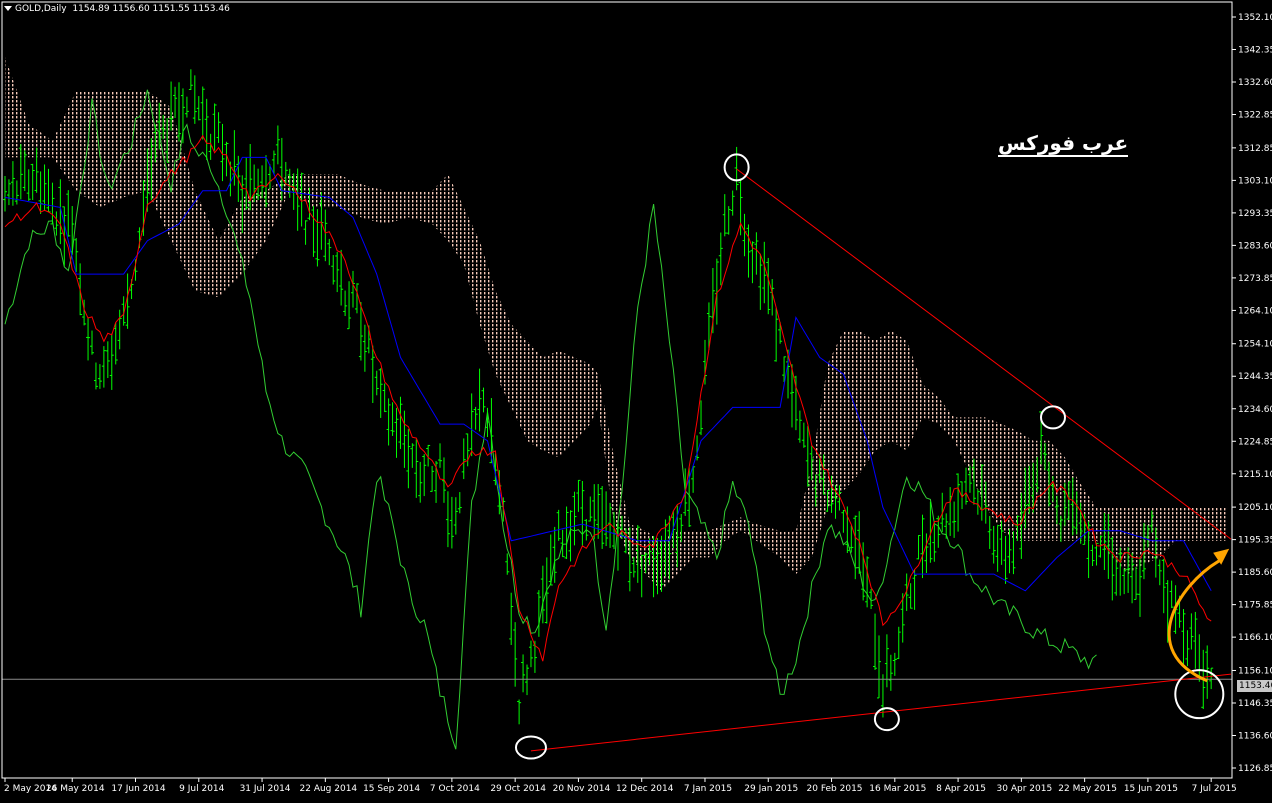 The image size is (1272, 803). Describe the element at coordinates (1255, 377) in the screenshot. I see `y-tick-label: 1244.35` at that location.